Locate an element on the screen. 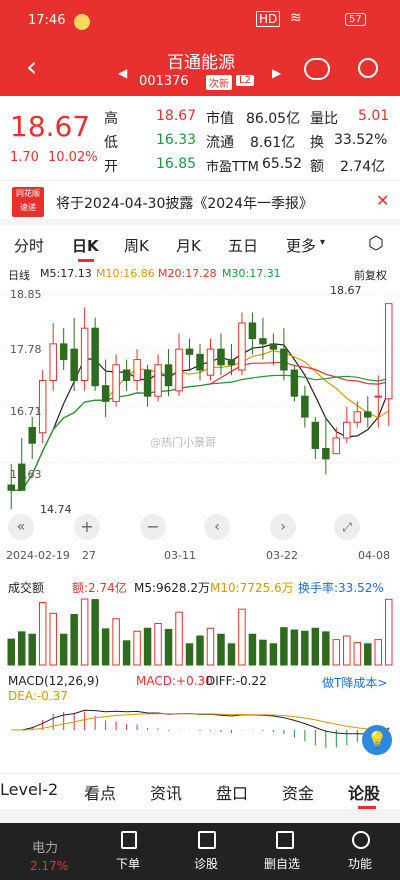 The width and height of the screenshot is (400, 880). tab-more: 更多 is located at coordinates (301, 245).